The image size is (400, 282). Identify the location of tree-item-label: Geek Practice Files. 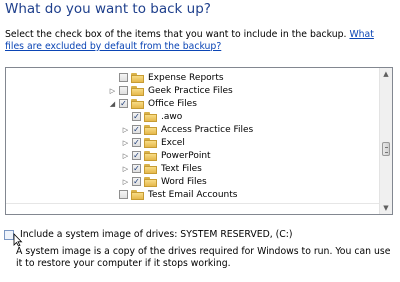
(190, 90).